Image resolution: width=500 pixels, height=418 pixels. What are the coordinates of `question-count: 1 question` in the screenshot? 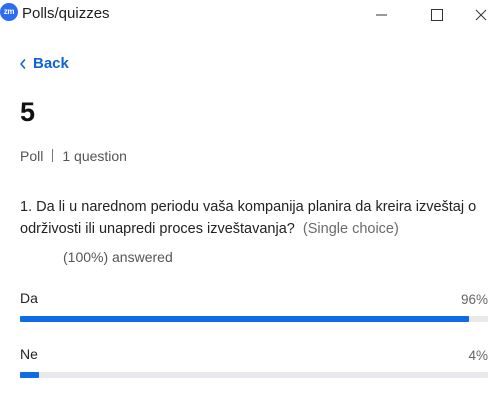 It's located at (94, 156).